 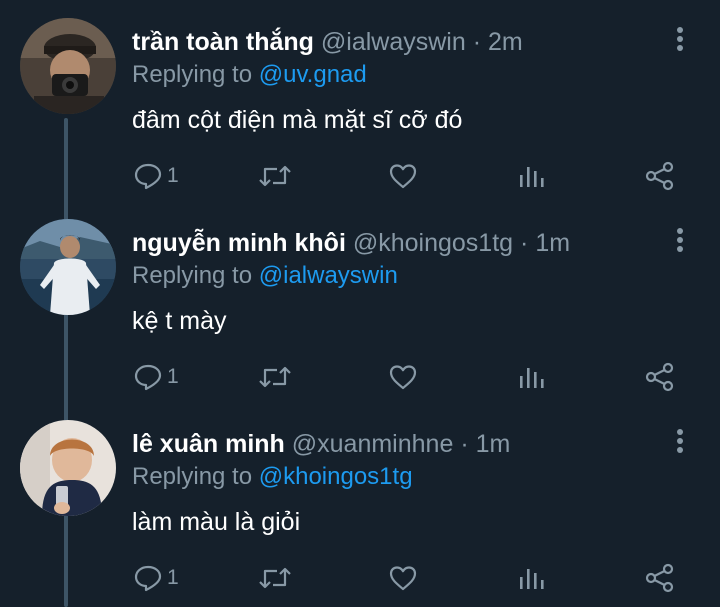 What do you see at coordinates (336, 476) in the screenshot?
I see `replying-to-handle: @khoingos1tg` at bounding box center [336, 476].